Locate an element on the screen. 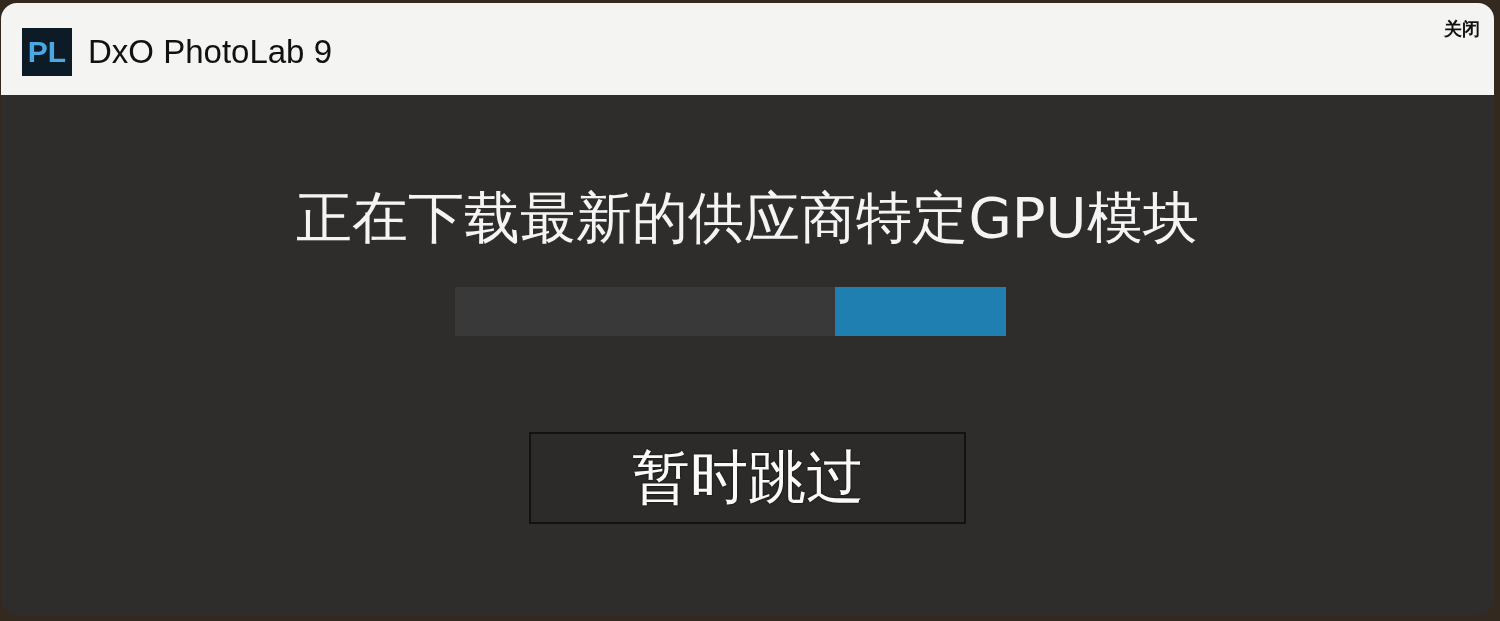  close-button: 关闭 is located at coordinates (1462, 29).